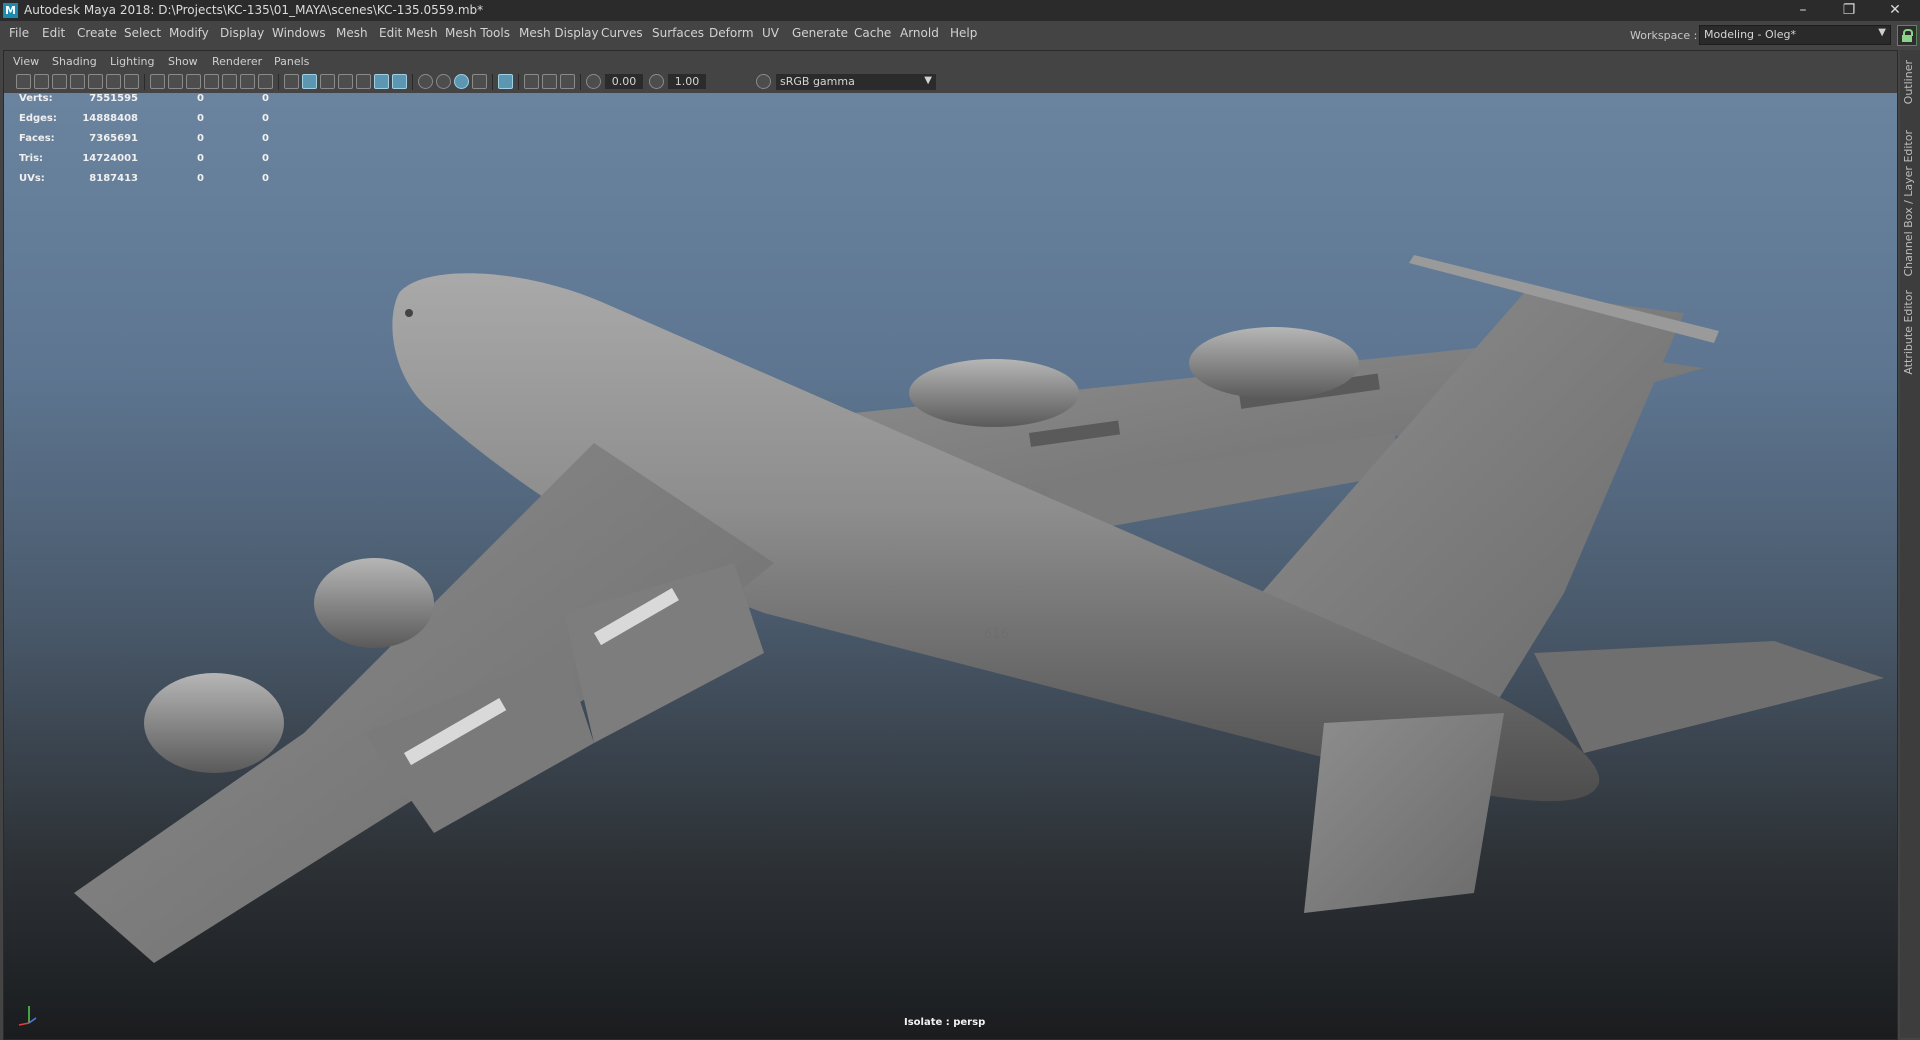 The width and height of the screenshot is (1920, 1040). What do you see at coordinates (37, 138) in the screenshot?
I see `hud-label: Faces:` at bounding box center [37, 138].